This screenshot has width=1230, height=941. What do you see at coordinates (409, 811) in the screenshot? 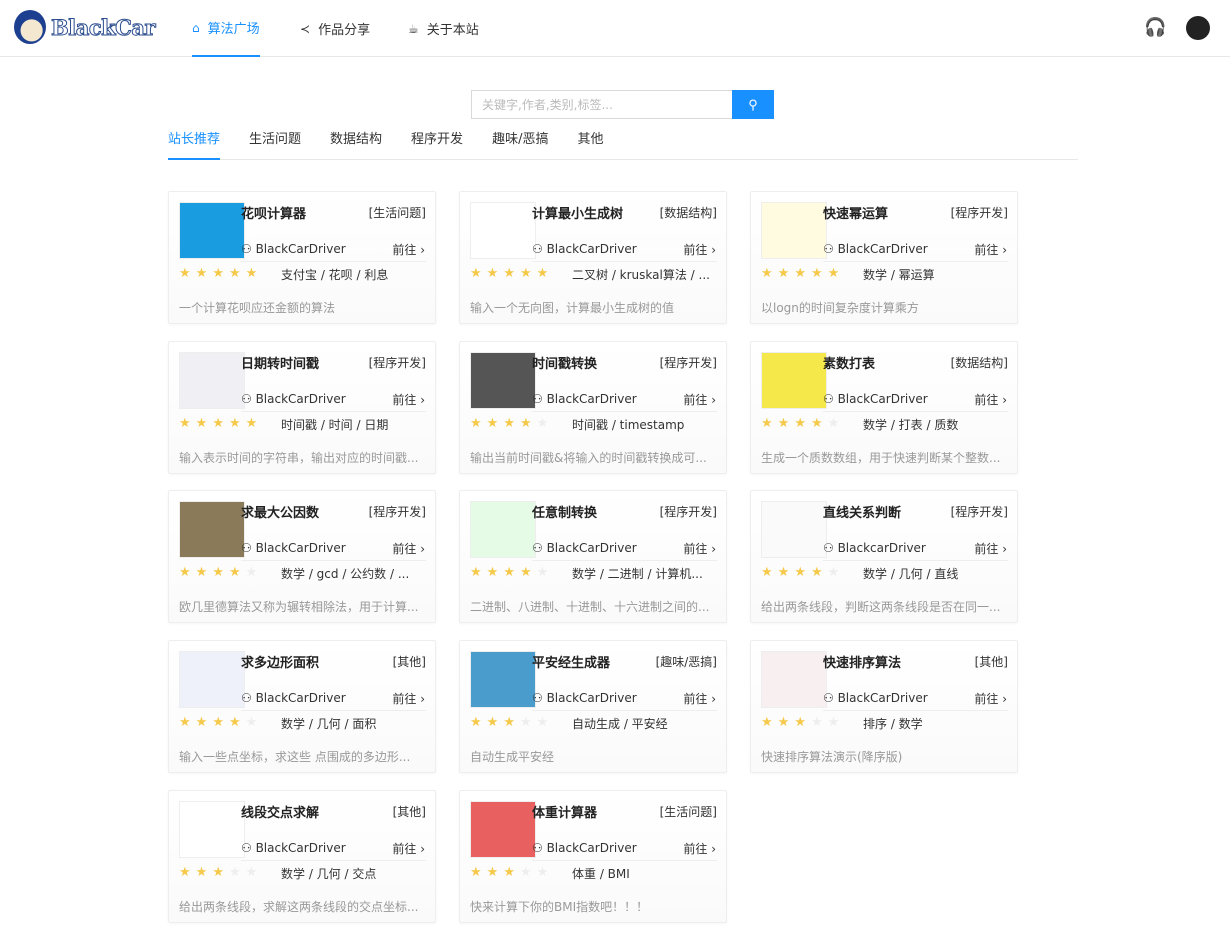
I see `card-category: [其他]` at bounding box center [409, 811].